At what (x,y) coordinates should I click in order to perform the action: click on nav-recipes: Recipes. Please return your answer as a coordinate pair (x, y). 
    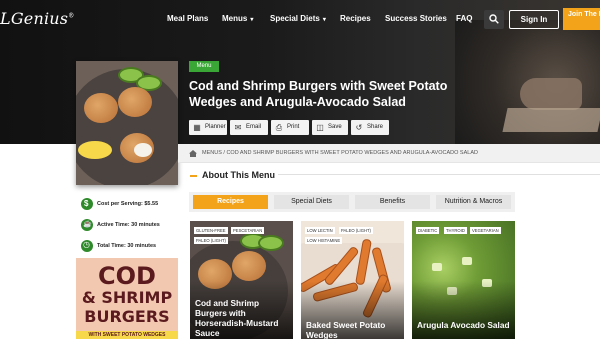
    Looking at the image, I should click on (355, 18).